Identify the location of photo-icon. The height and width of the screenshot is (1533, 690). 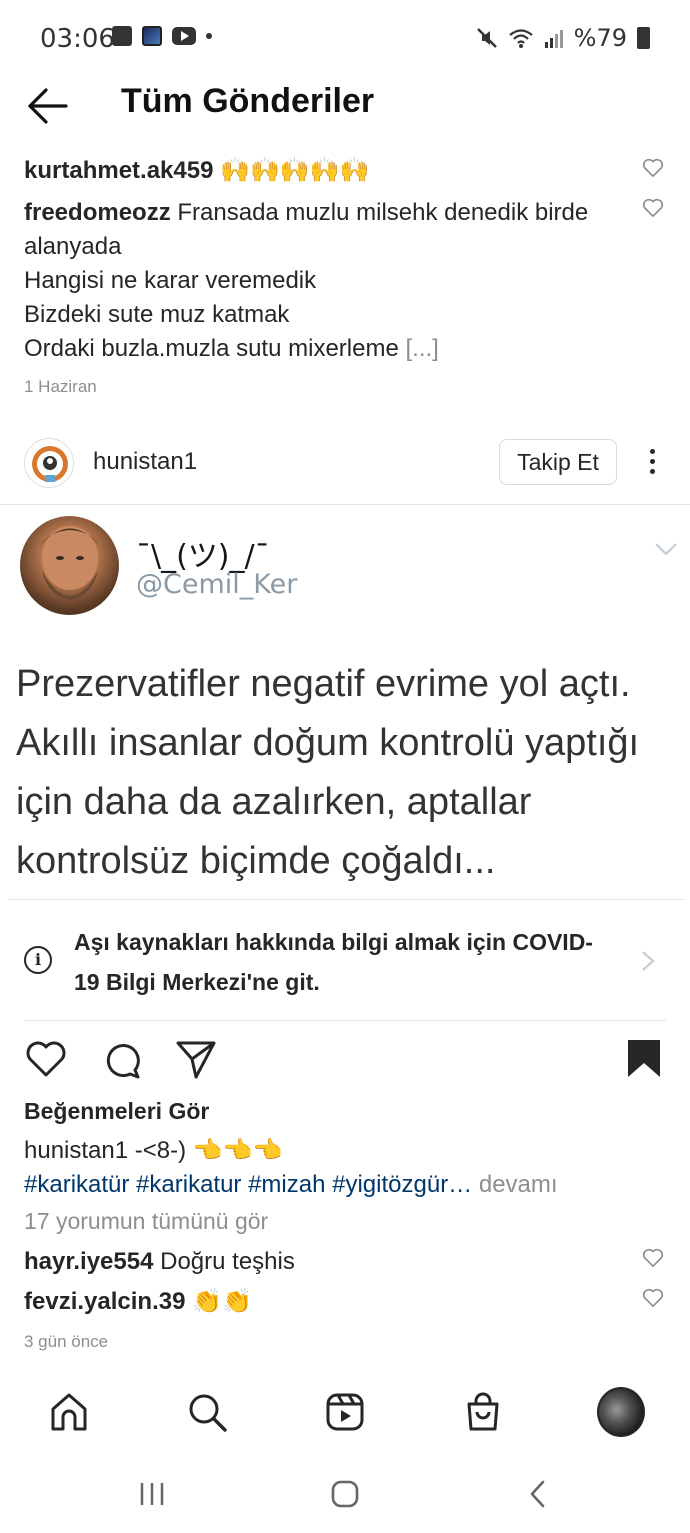
(122, 36).